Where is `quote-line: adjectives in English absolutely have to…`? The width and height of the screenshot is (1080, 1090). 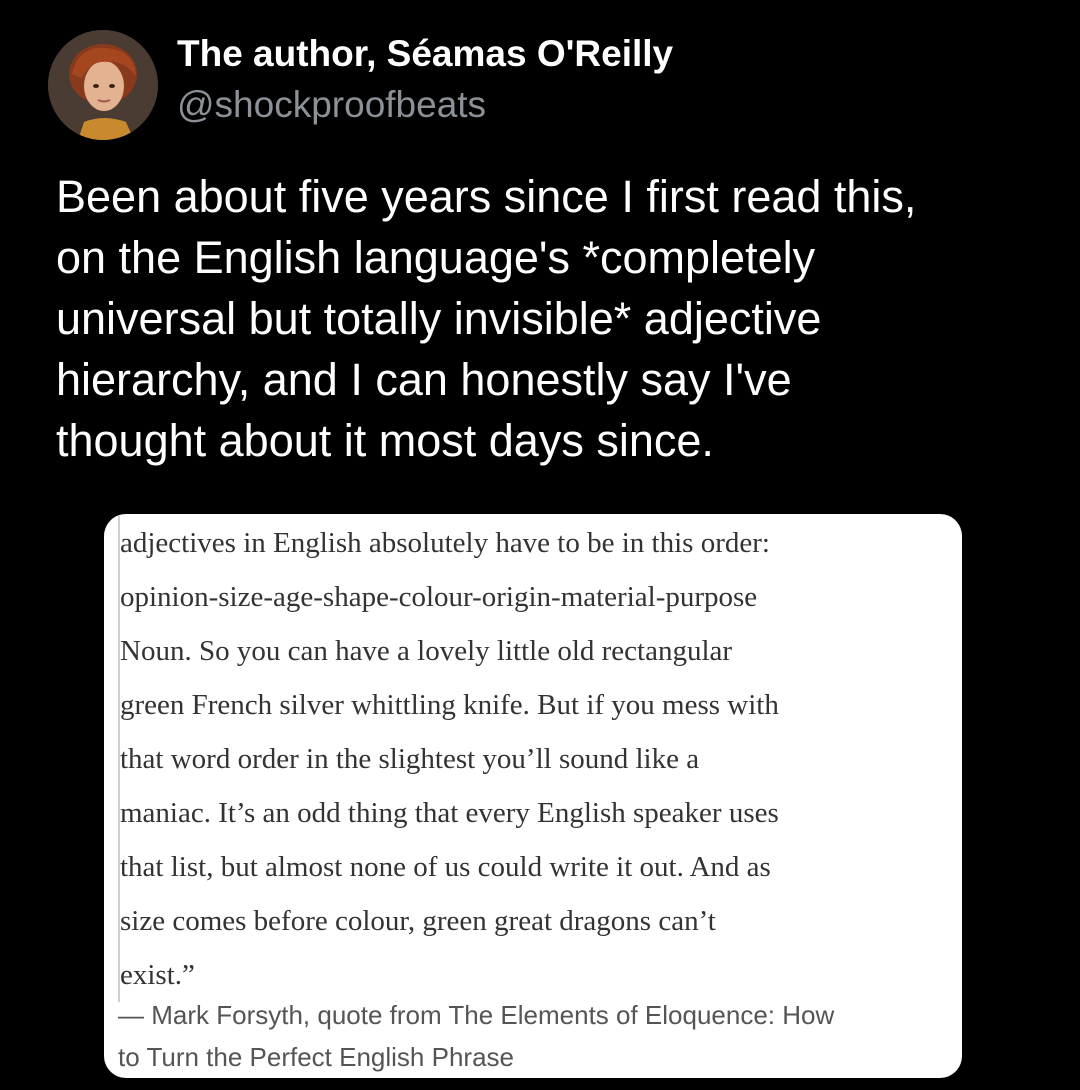
quote-line: adjectives in English absolutely have to… is located at coordinates (445, 543).